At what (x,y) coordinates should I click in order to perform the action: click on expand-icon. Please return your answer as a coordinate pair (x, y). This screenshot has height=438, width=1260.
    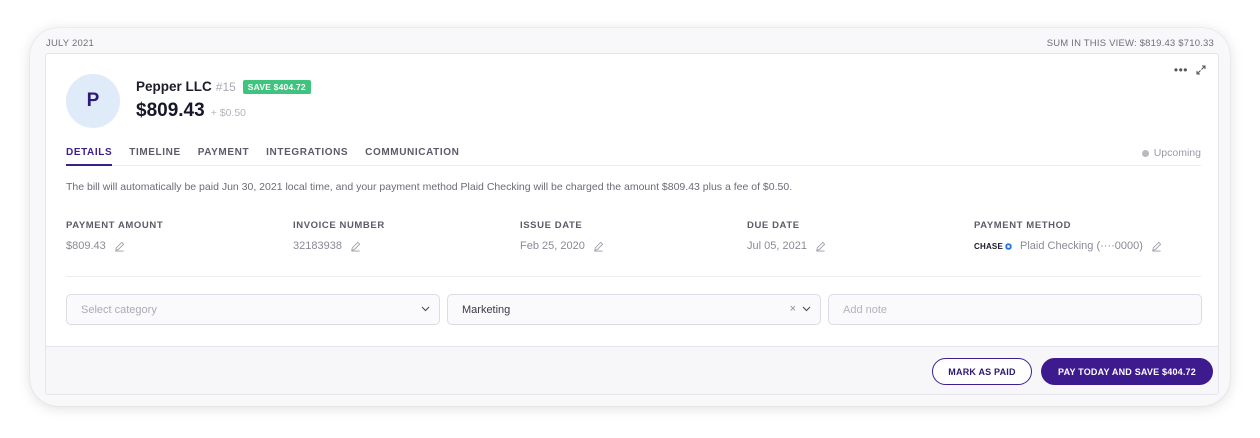
    Looking at the image, I should click on (1201, 70).